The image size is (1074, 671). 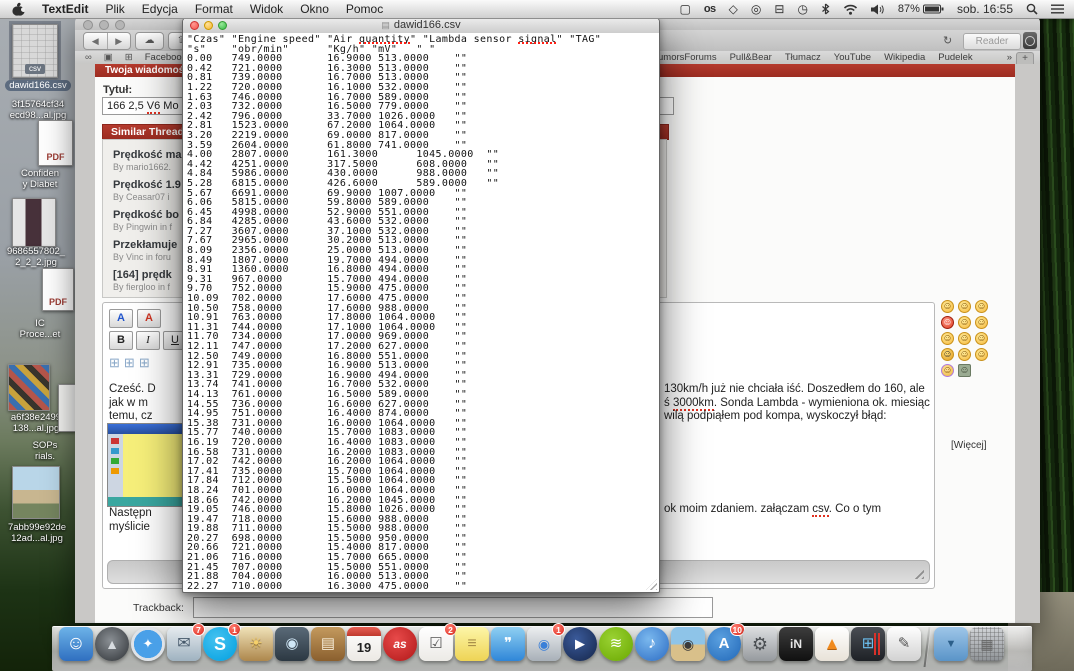 What do you see at coordinates (802, 9) in the screenshot?
I see `time-machine-icon: ◷` at bounding box center [802, 9].